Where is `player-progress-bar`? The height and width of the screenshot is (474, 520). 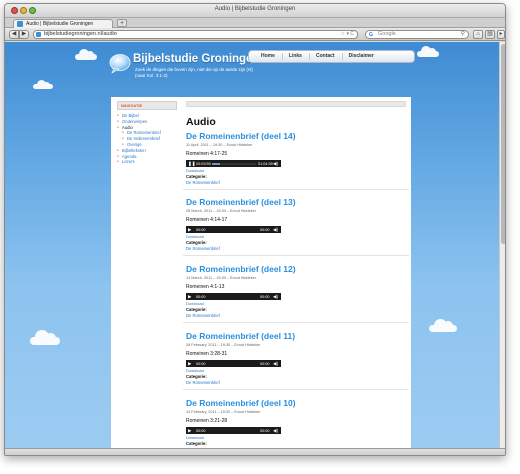
player-progress-bar is located at coordinates (234, 163).